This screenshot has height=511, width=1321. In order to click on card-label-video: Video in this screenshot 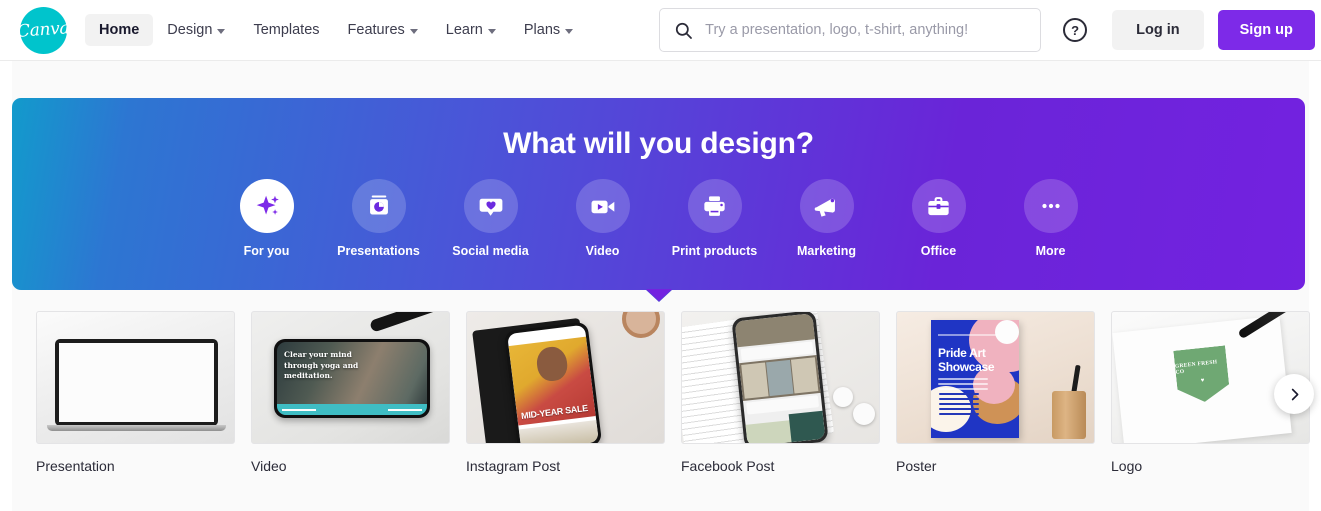, I will do `click(269, 466)`.